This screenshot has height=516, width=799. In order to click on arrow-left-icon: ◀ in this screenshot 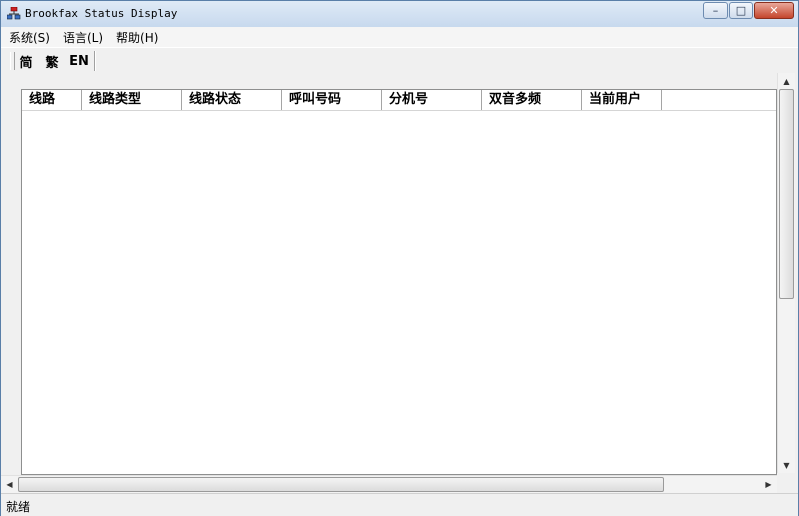, I will do `click(9, 484)`.